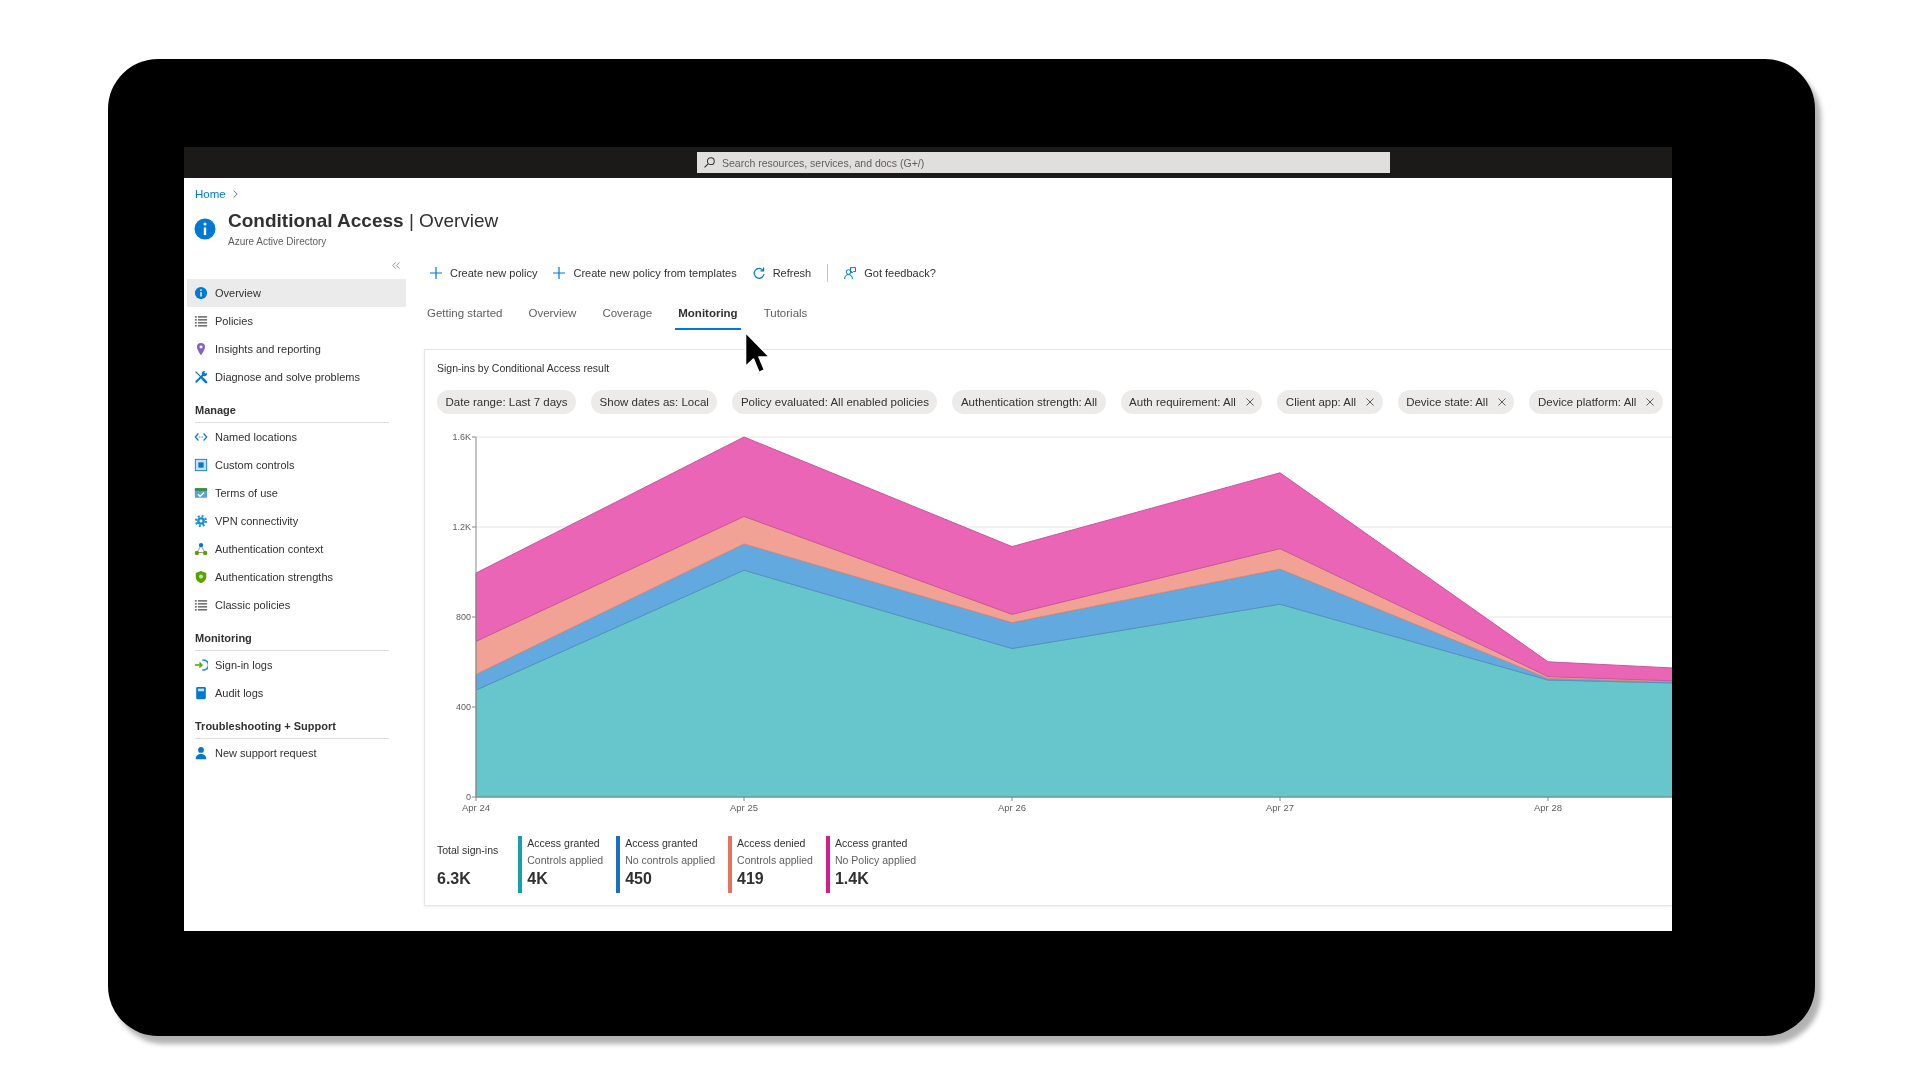 This screenshot has width=1920, height=1080. Describe the element at coordinates (1330, 402) in the screenshot. I see `filter-chip: Client app: All` at that location.